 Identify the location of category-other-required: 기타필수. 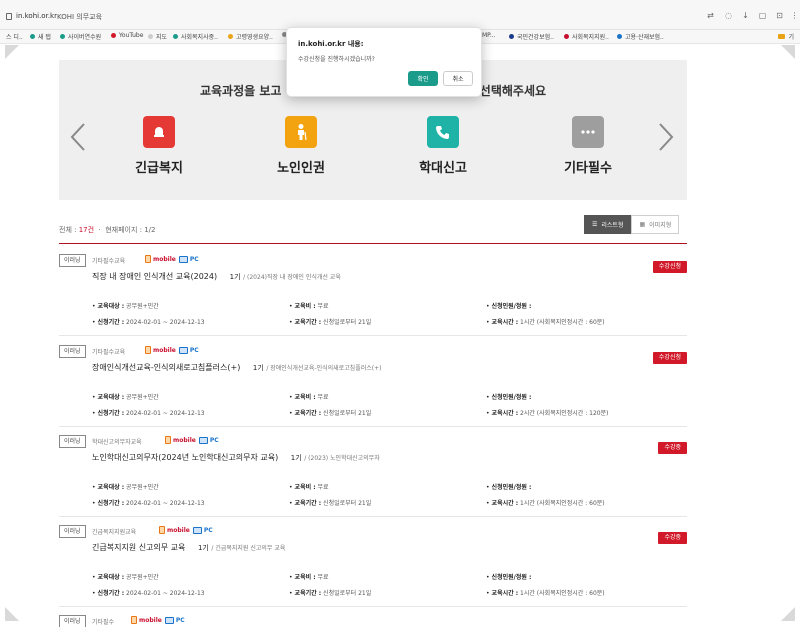
(588, 146).